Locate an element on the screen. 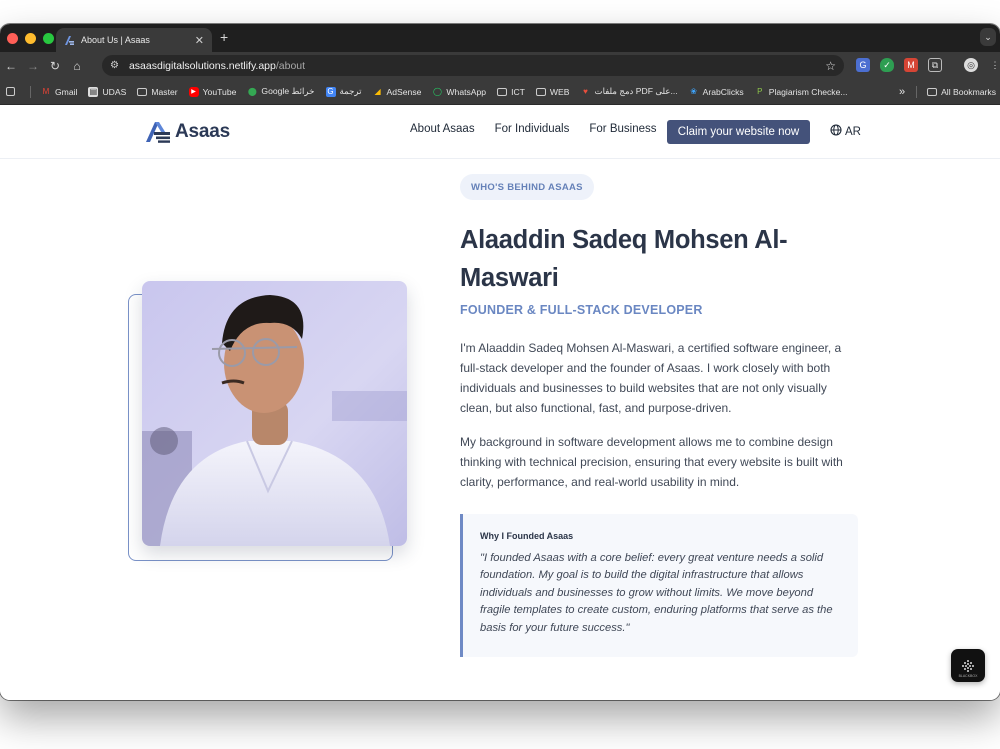 The image size is (1000, 749). bookmark-label: UDAS is located at coordinates (114, 91).